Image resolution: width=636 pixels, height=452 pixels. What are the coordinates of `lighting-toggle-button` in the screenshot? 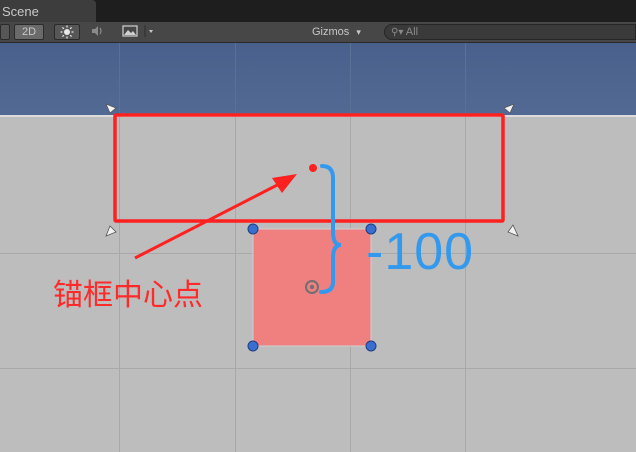 It's located at (67, 32).